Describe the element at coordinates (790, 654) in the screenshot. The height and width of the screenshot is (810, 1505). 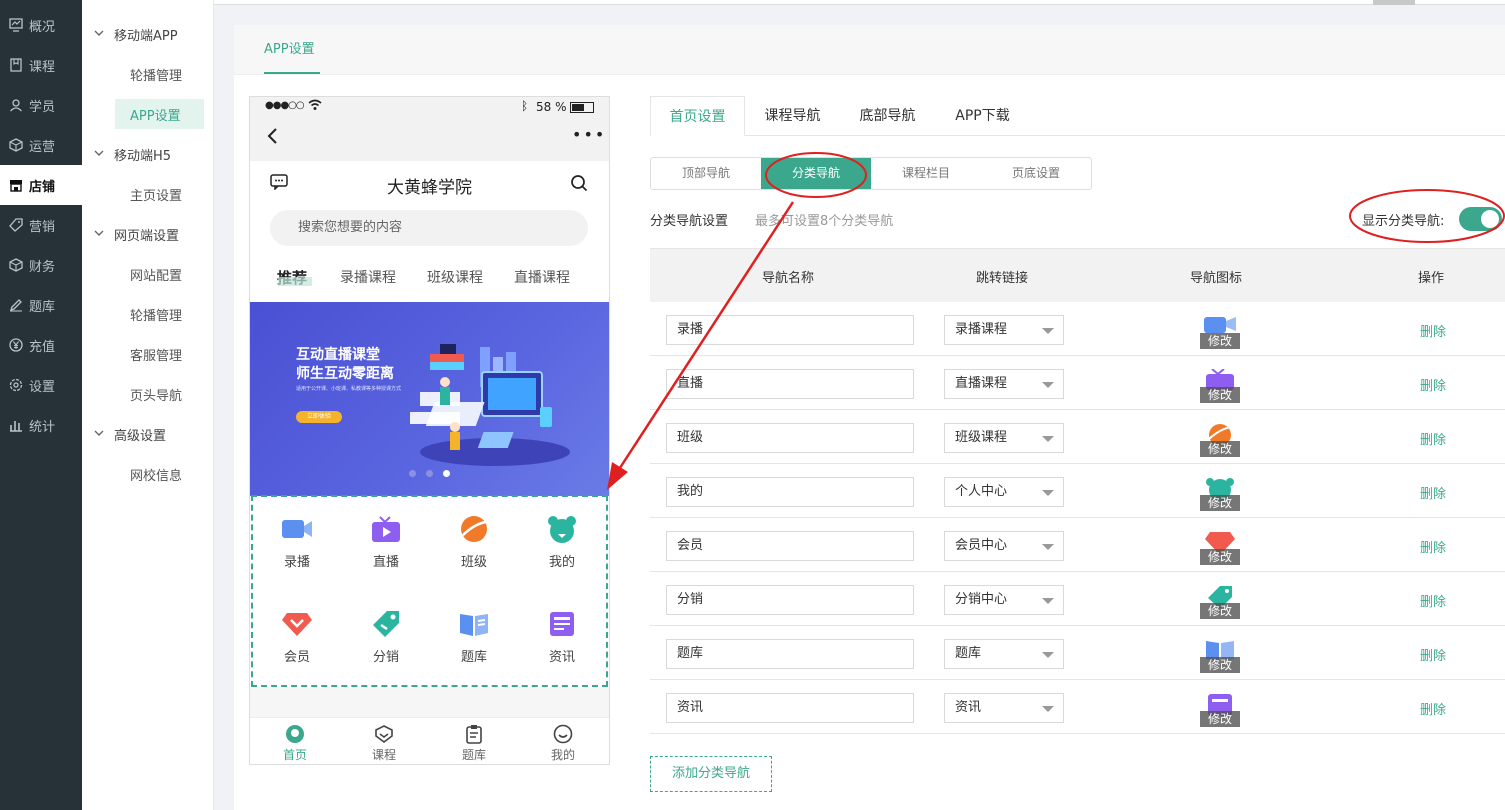
I see `nav-name-input: 题库` at that location.